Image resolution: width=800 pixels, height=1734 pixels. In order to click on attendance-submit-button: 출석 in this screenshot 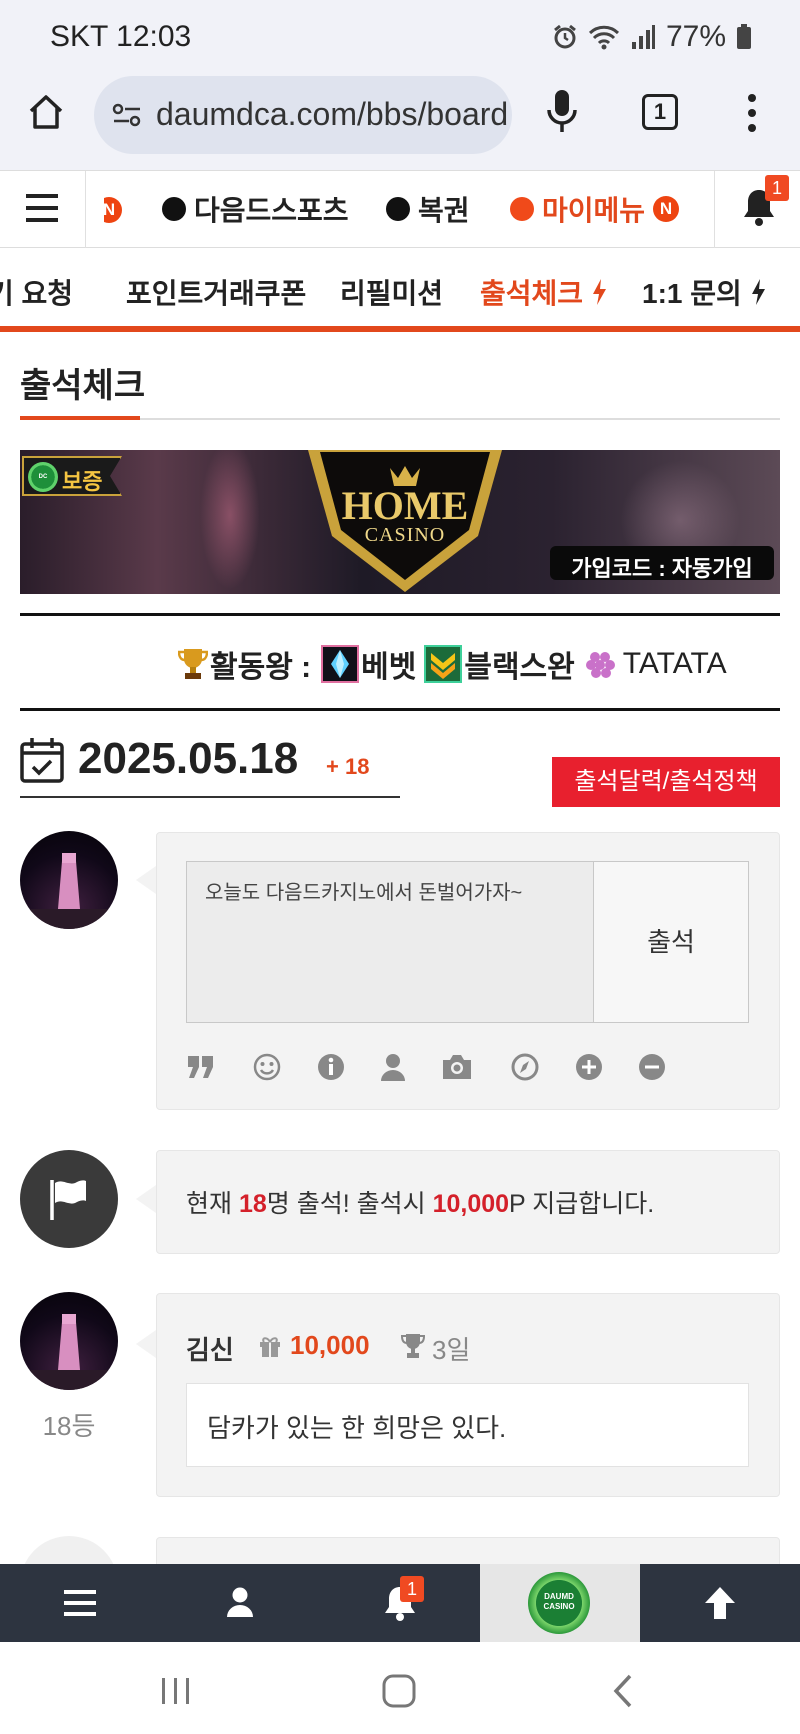, I will do `click(671, 942)`.